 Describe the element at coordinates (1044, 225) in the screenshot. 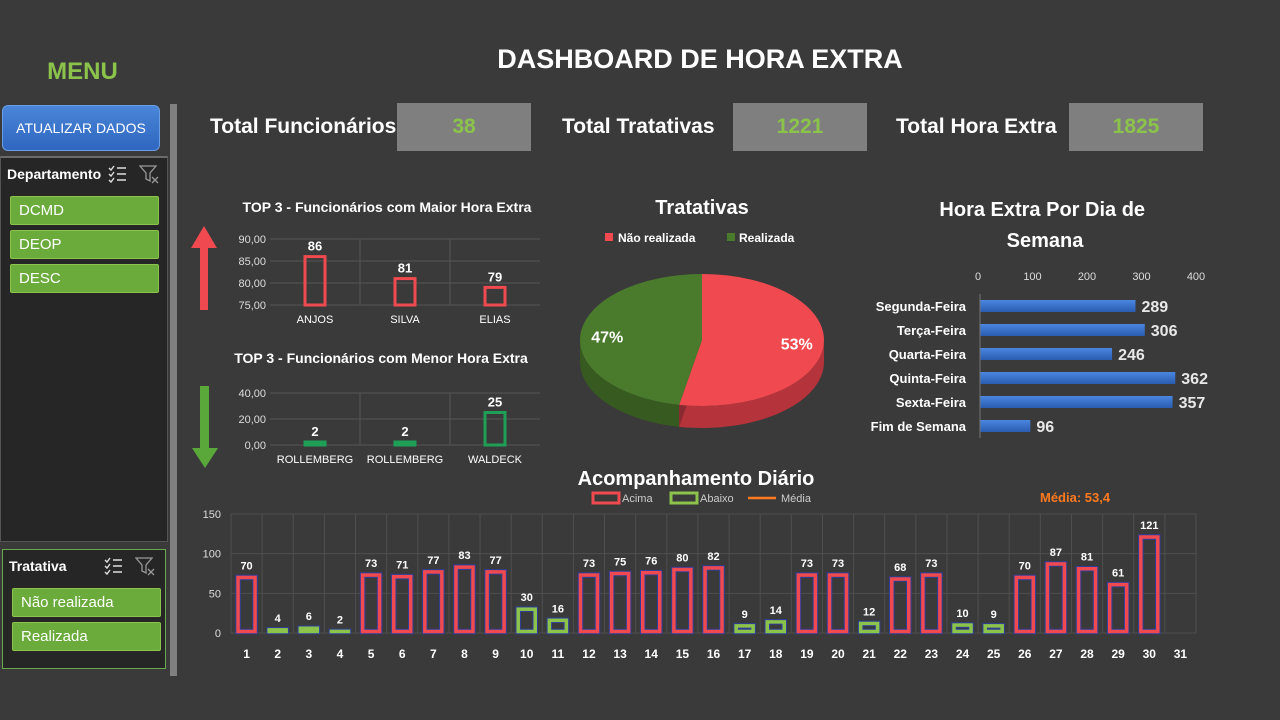

I see `weekday-chart-title: Hora Extra Por Dia de Semana` at that location.